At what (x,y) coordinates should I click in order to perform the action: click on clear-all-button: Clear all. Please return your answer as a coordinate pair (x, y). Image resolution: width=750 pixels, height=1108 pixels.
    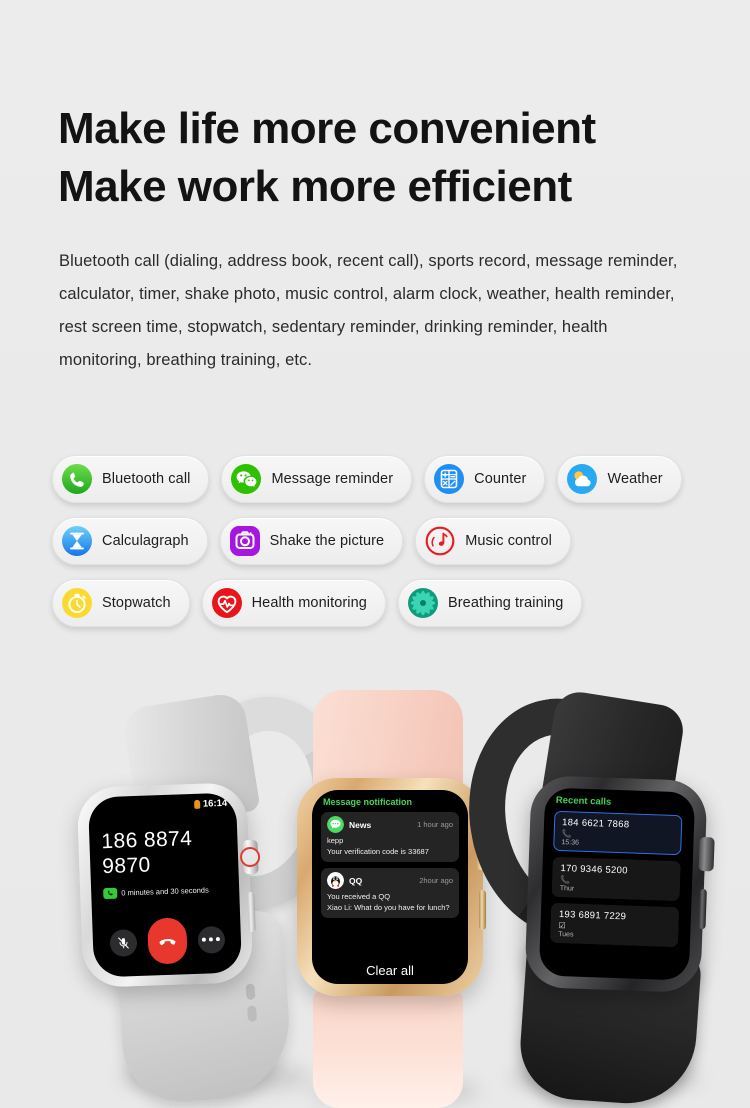
    Looking at the image, I should click on (390, 970).